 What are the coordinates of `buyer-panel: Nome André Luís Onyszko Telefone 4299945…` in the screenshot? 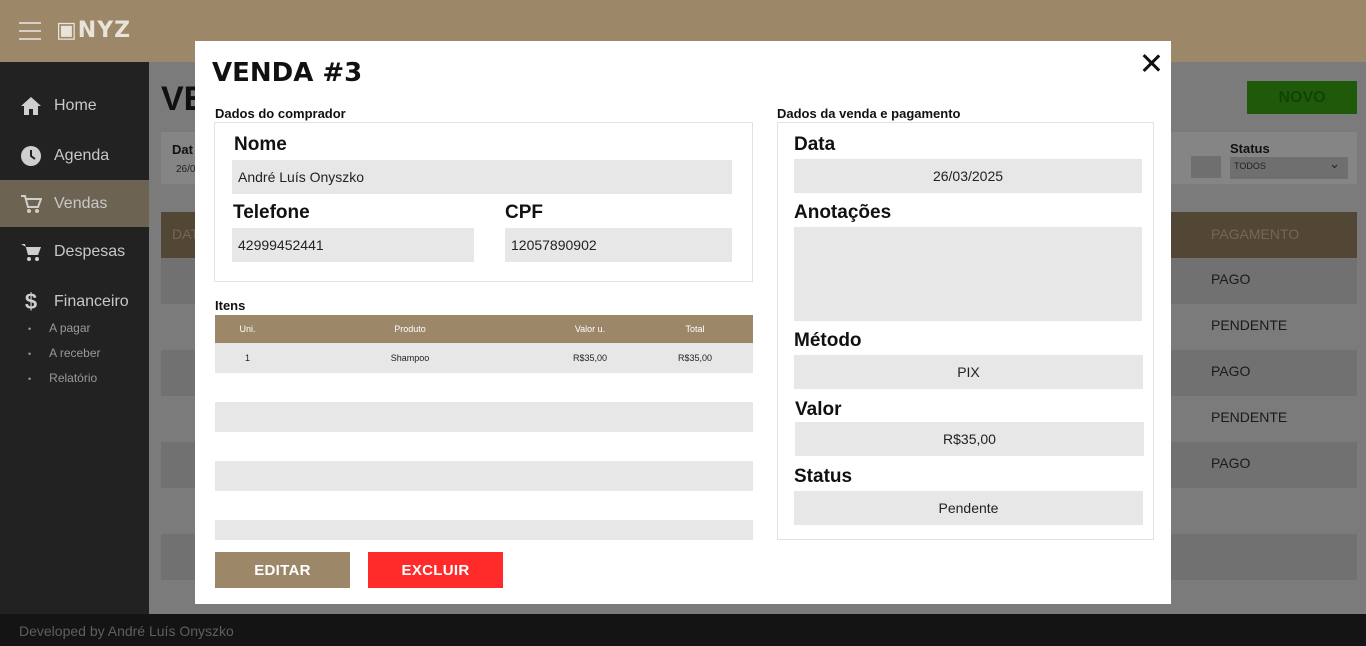 It's located at (483, 202).